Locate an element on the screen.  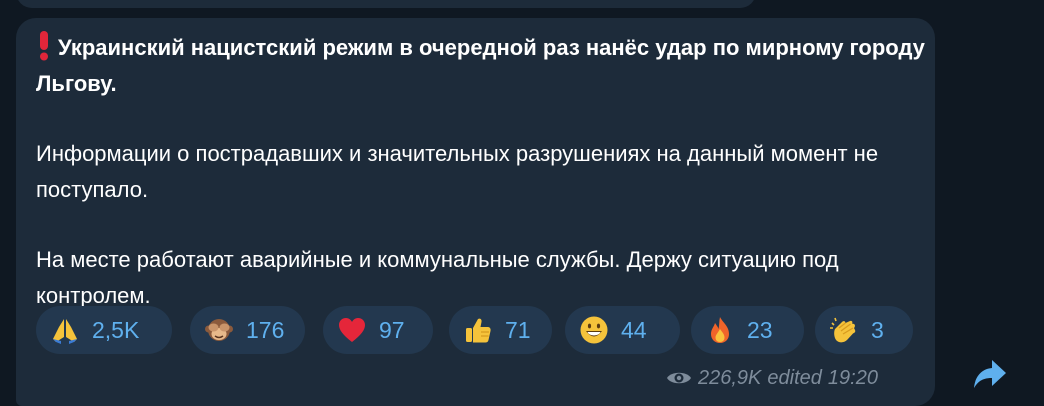
reaction-count: 71 is located at coordinates (518, 330).